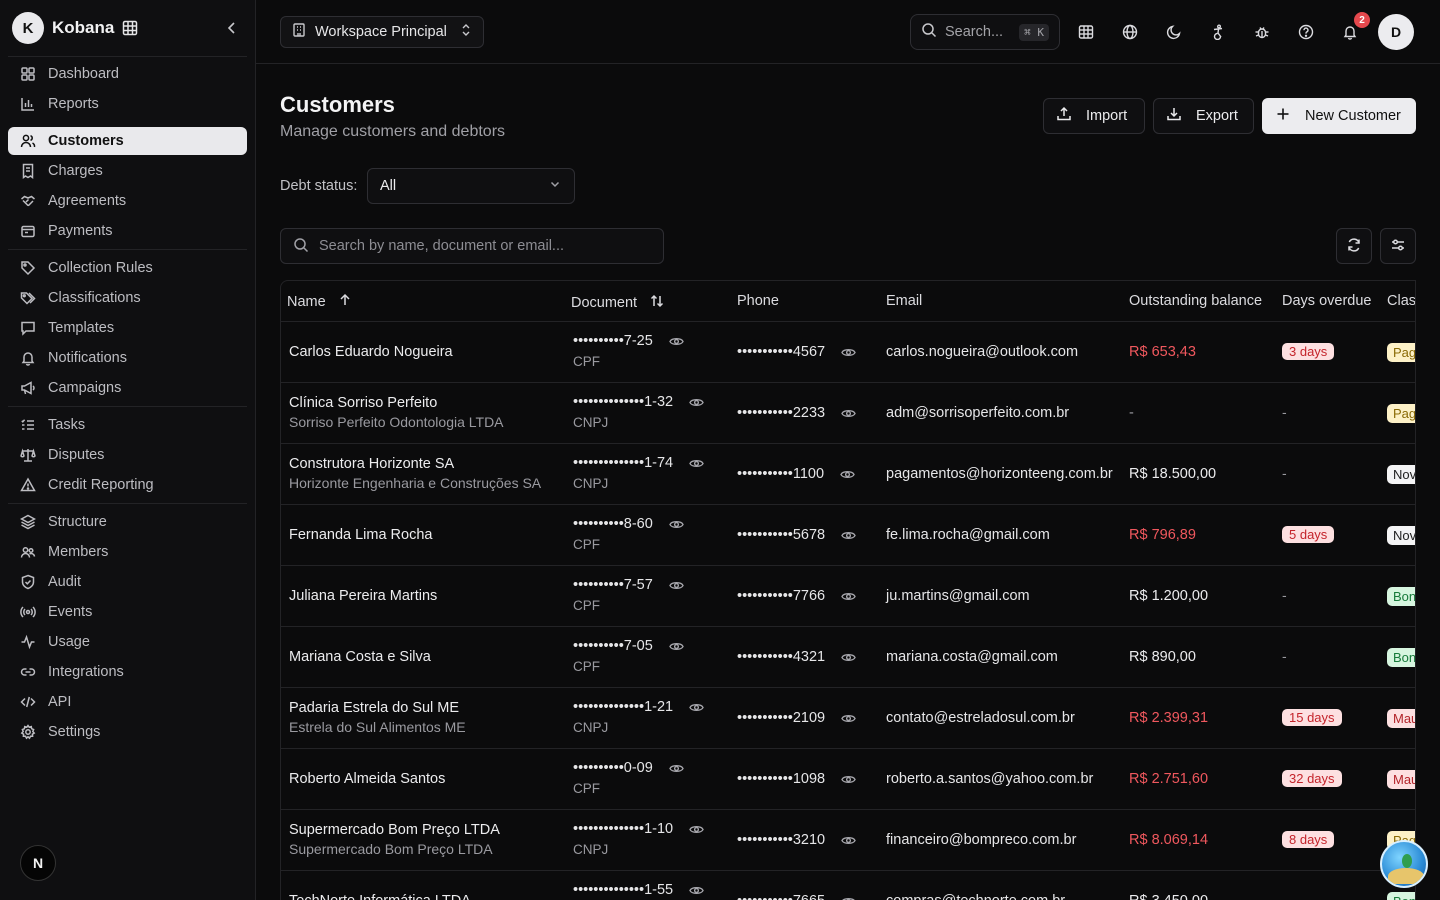 Image resolution: width=1440 pixels, height=900 pixels. I want to click on sidebar-item-label: Integrations, so click(86, 672).